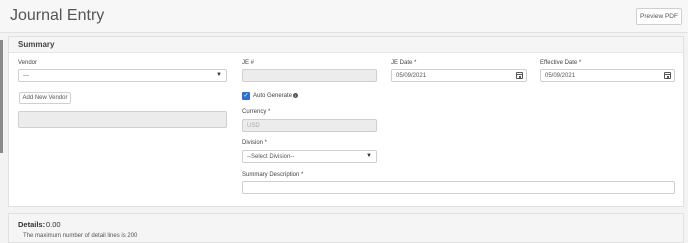  I want to click on effective-date-input: 05/09/2021, so click(607, 75).